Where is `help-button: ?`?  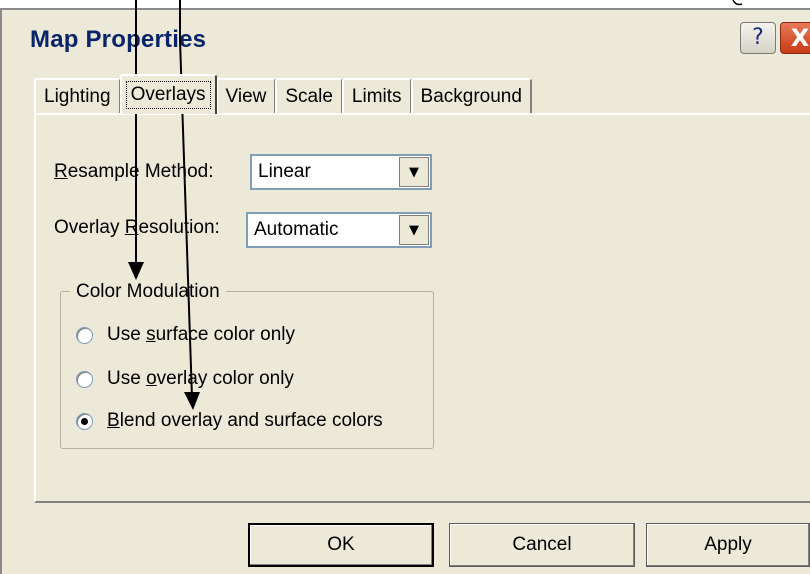
help-button: ? is located at coordinates (758, 38).